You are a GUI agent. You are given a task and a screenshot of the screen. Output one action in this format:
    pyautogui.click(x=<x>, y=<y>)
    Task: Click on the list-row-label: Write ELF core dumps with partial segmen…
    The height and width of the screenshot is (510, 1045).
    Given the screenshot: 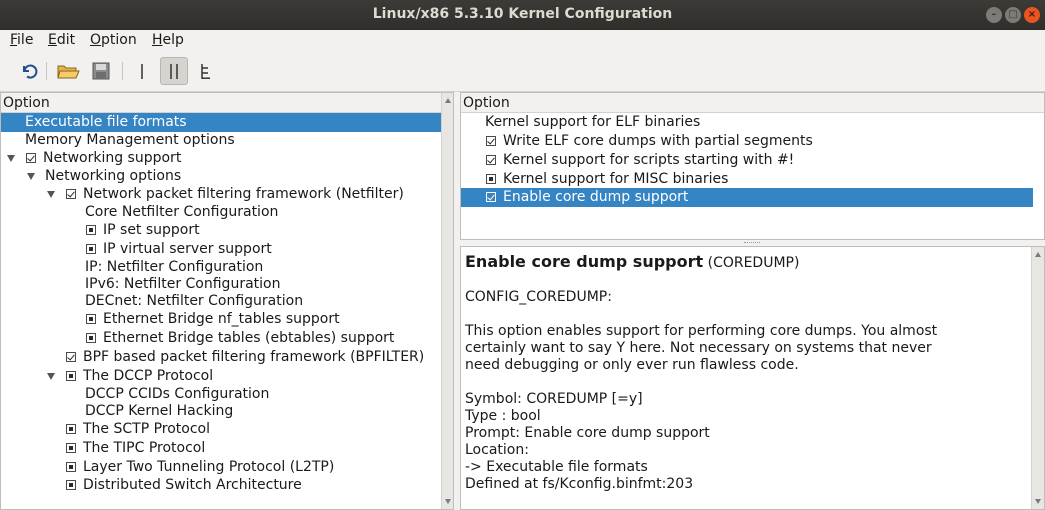 What is the action you would take?
    pyautogui.click(x=658, y=141)
    